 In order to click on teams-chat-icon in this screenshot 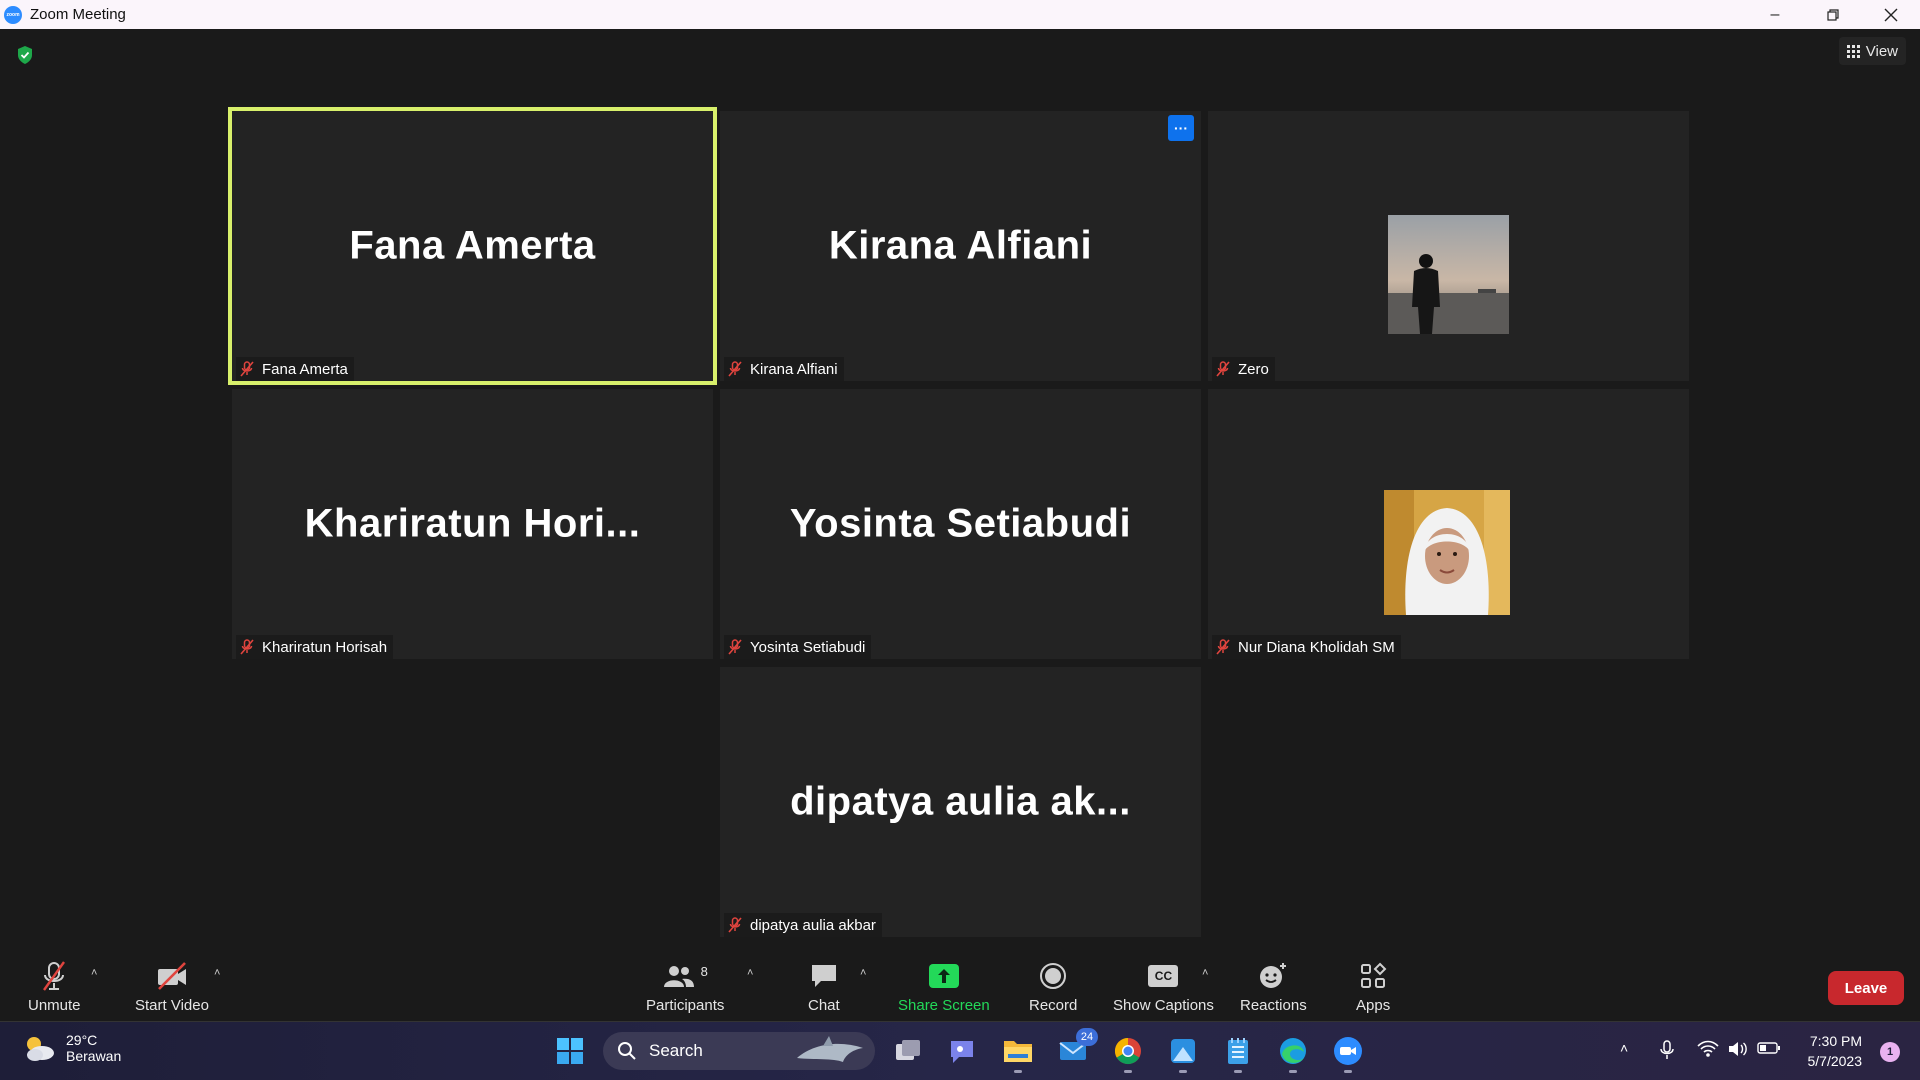, I will do `click(962, 1052)`.